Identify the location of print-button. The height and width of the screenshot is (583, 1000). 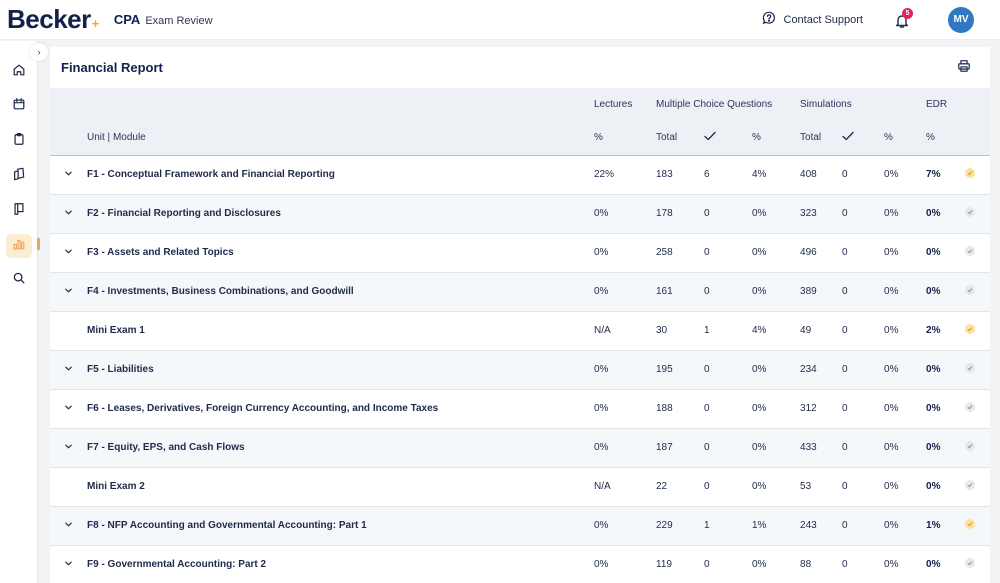
(965, 67).